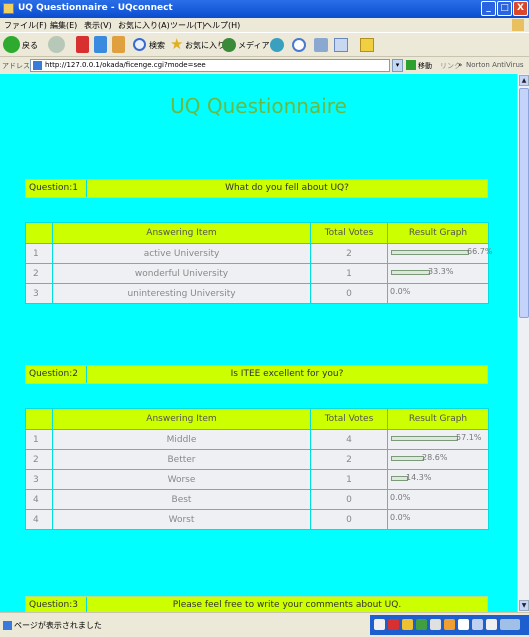  What do you see at coordinates (341, 45) in the screenshot?
I see `edit-icon` at bounding box center [341, 45].